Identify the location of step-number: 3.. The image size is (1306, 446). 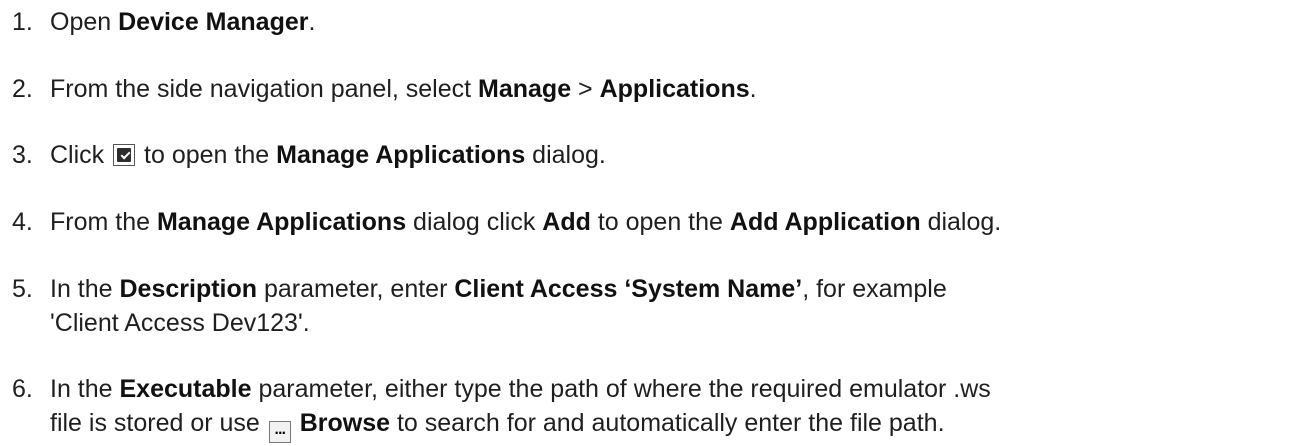
(22, 155).